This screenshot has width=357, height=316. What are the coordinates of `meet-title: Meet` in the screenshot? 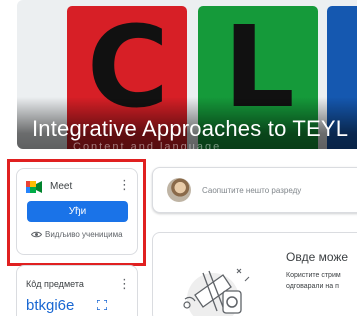 It's located at (61, 186).